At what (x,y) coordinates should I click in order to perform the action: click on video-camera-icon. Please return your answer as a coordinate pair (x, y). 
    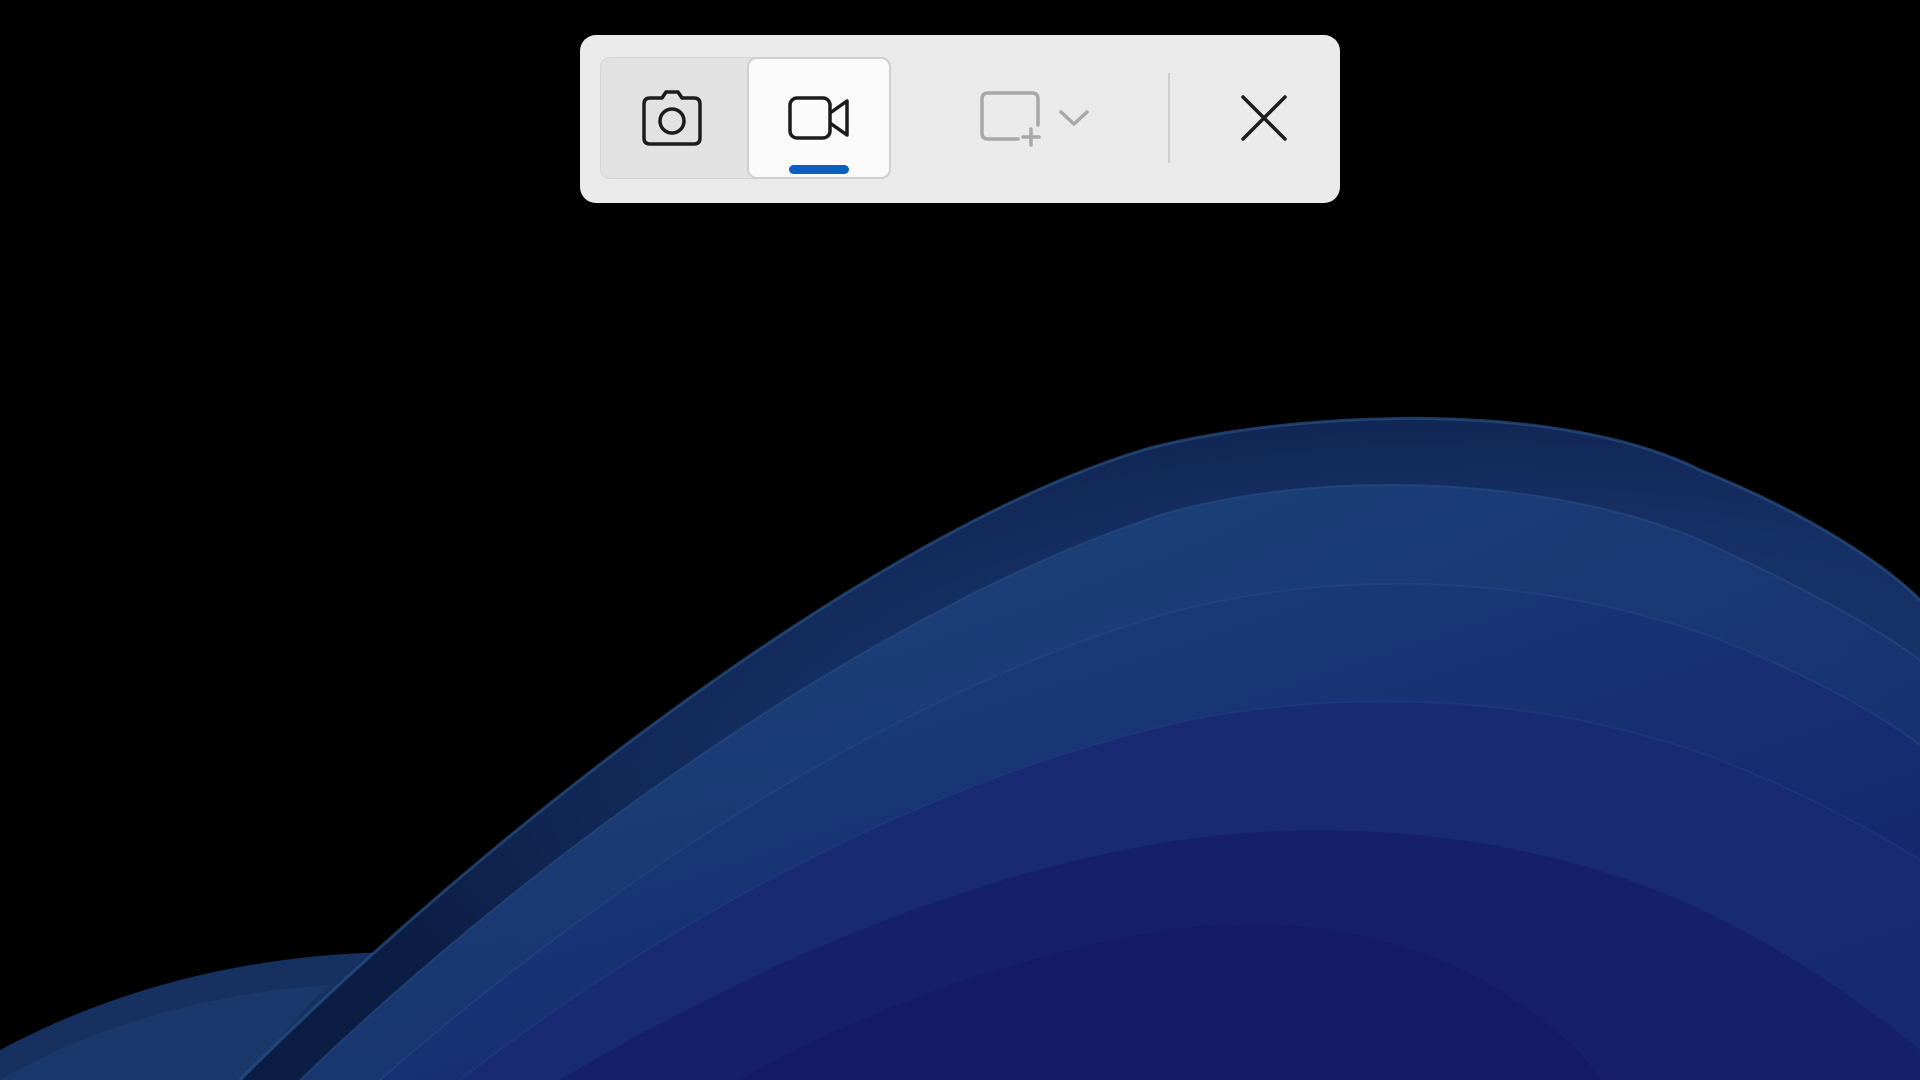
    Looking at the image, I should click on (818, 118).